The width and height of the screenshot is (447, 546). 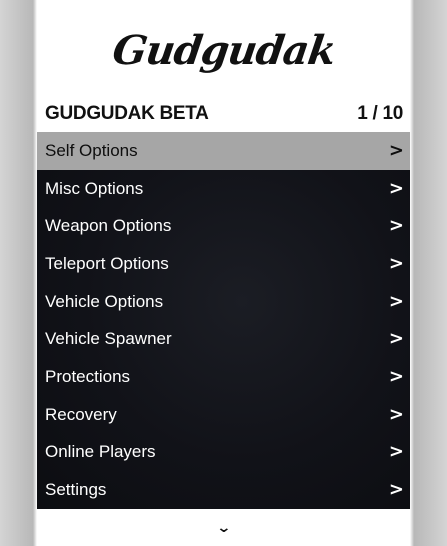 What do you see at coordinates (223, 189) in the screenshot?
I see `menu-item-misc-options: Misc Options >` at bounding box center [223, 189].